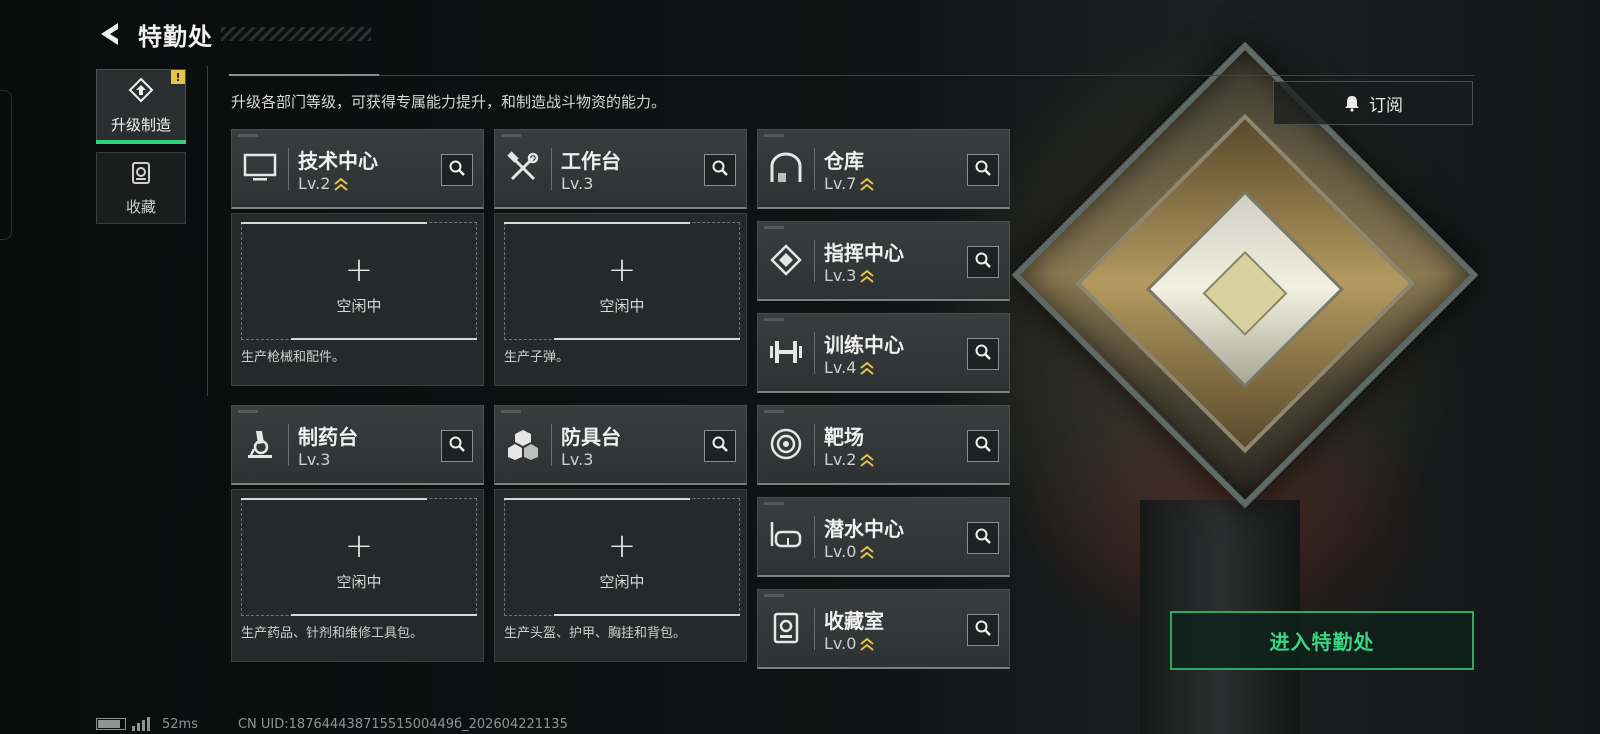  What do you see at coordinates (523, 444) in the screenshot?
I see `cubes-icon` at bounding box center [523, 444].